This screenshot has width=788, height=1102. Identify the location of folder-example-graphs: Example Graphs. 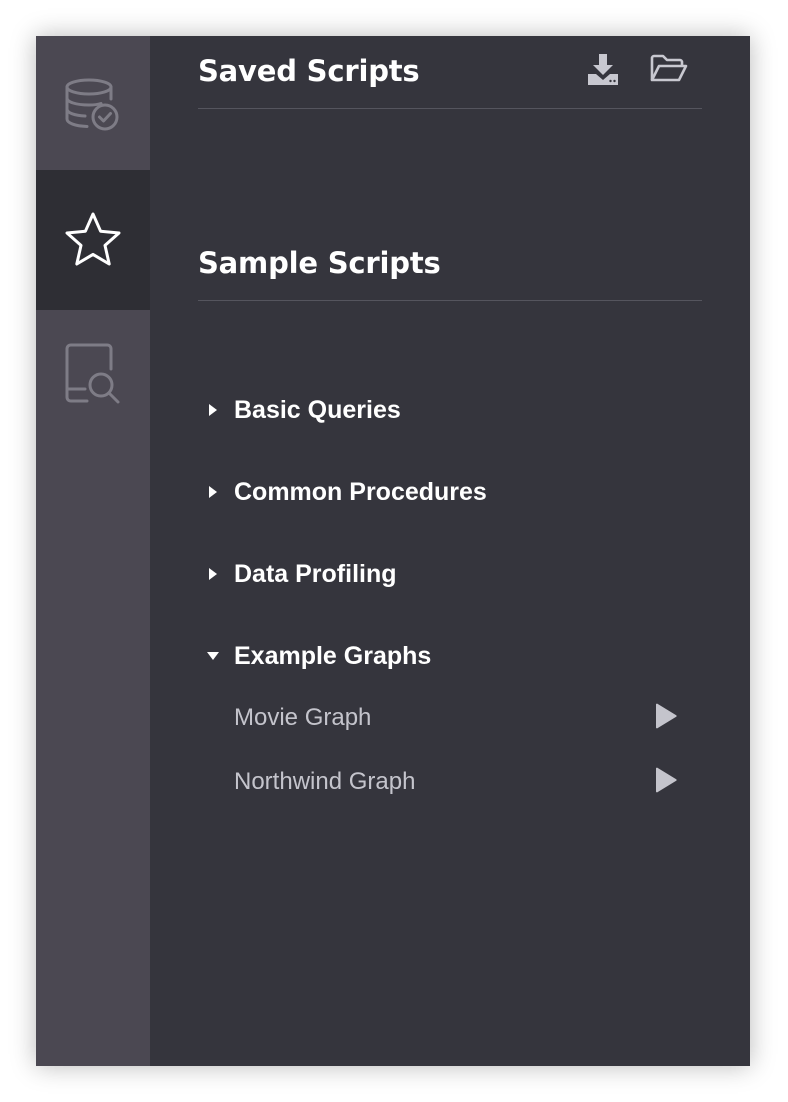
(450, 656).